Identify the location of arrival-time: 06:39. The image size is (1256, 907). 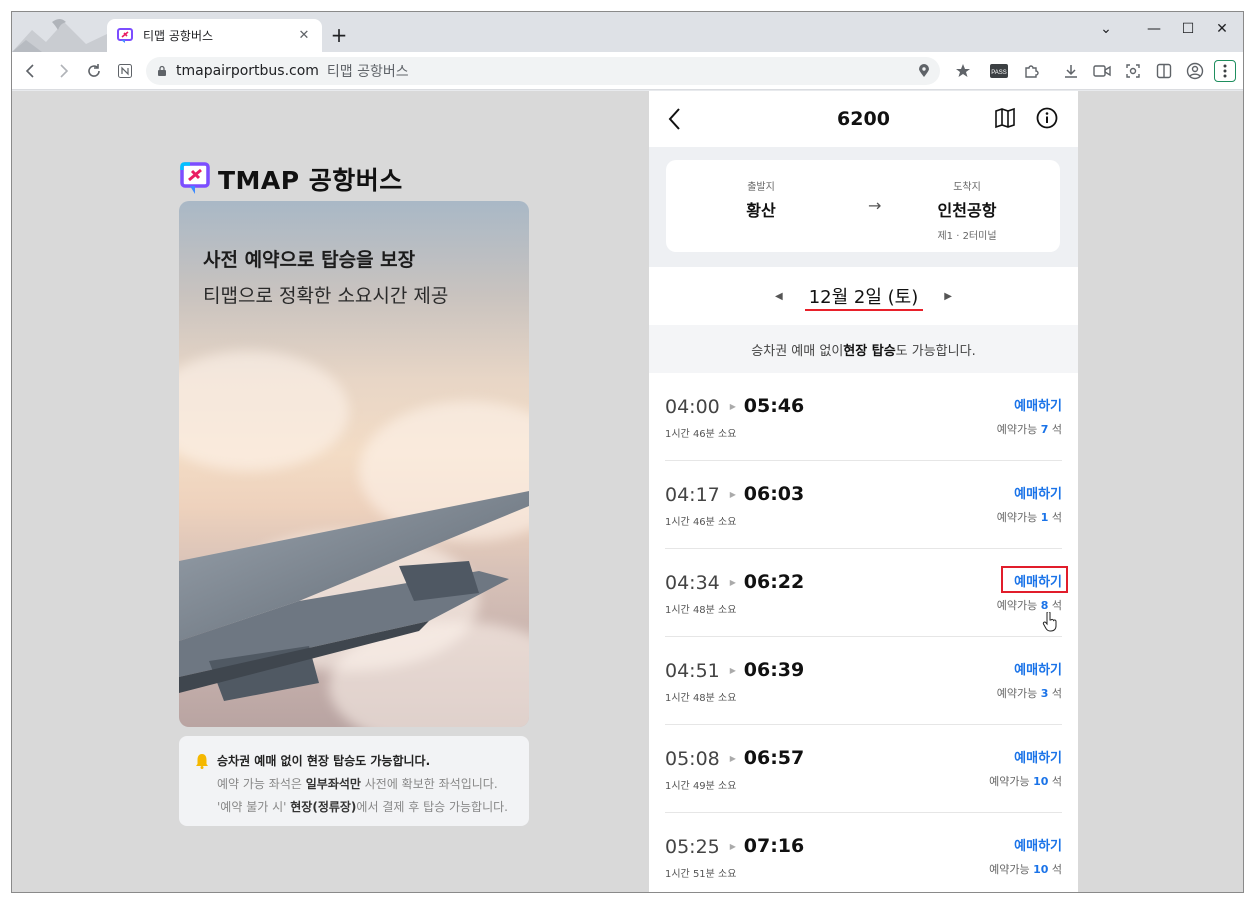
(774, 670).